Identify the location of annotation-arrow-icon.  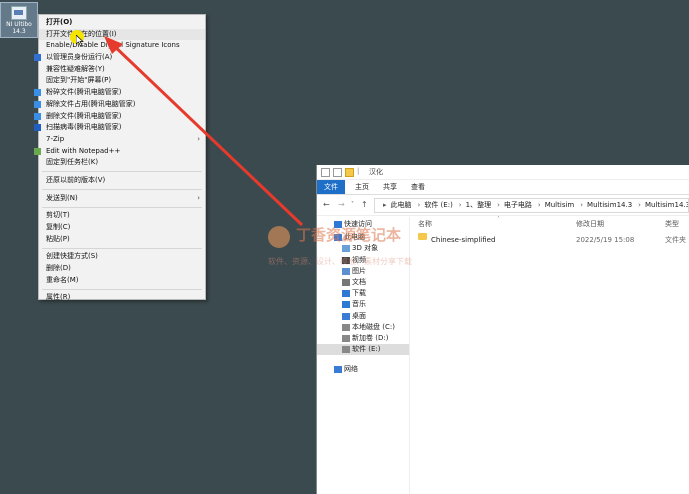
(204, 131).